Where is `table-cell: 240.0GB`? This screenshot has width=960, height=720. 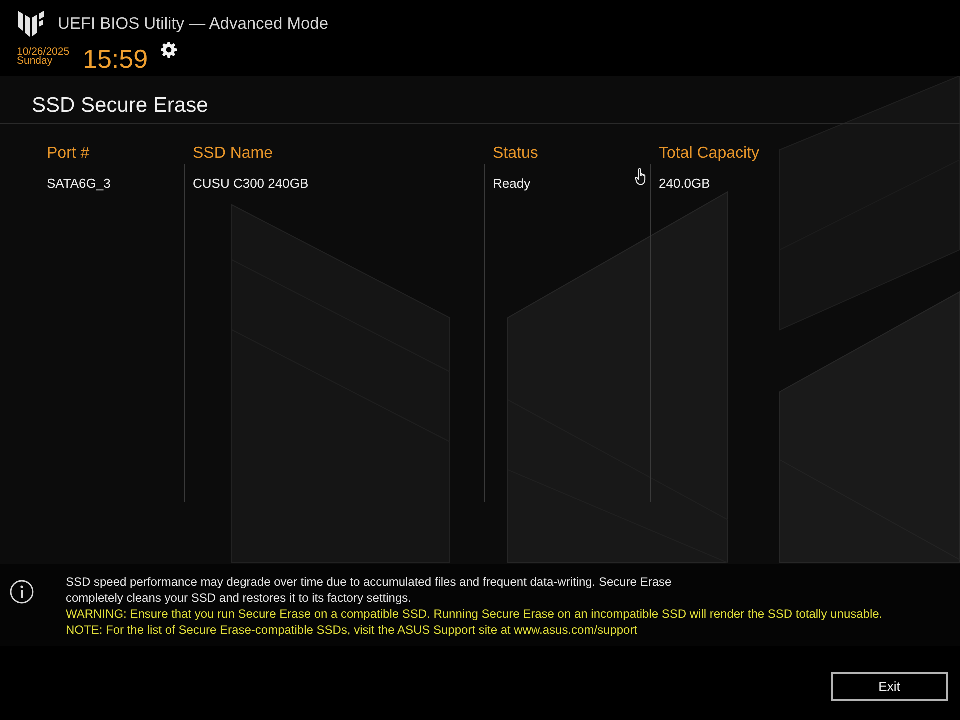 table-cell: 240.0GB is located at coordinates (684, 184).